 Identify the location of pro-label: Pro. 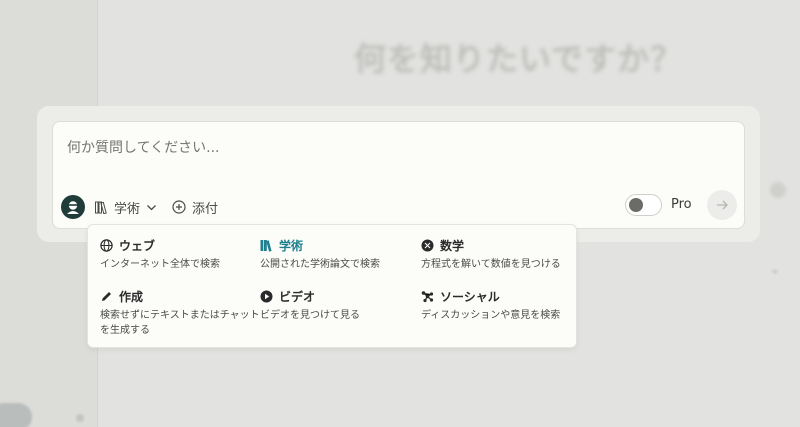
(681, 204).